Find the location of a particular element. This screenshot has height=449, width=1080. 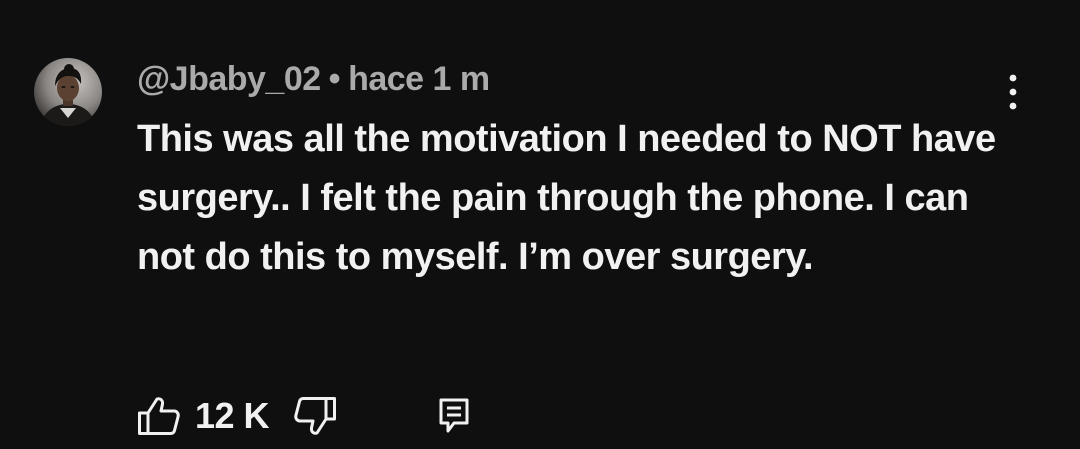

avatar is located at coordinates (68, 92).